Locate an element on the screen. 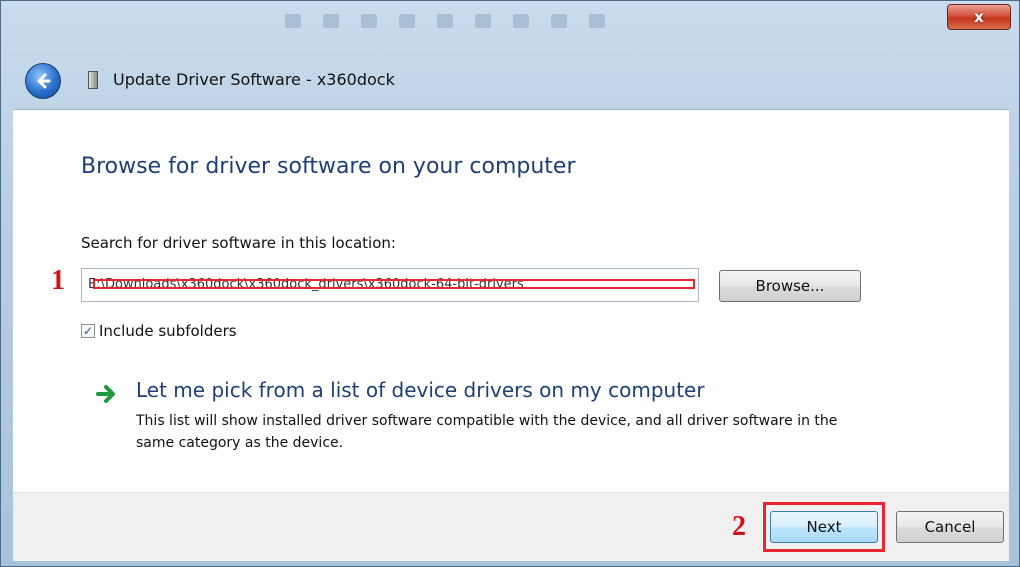  background-toolbar-ghost is located at coordinates (538, 21).